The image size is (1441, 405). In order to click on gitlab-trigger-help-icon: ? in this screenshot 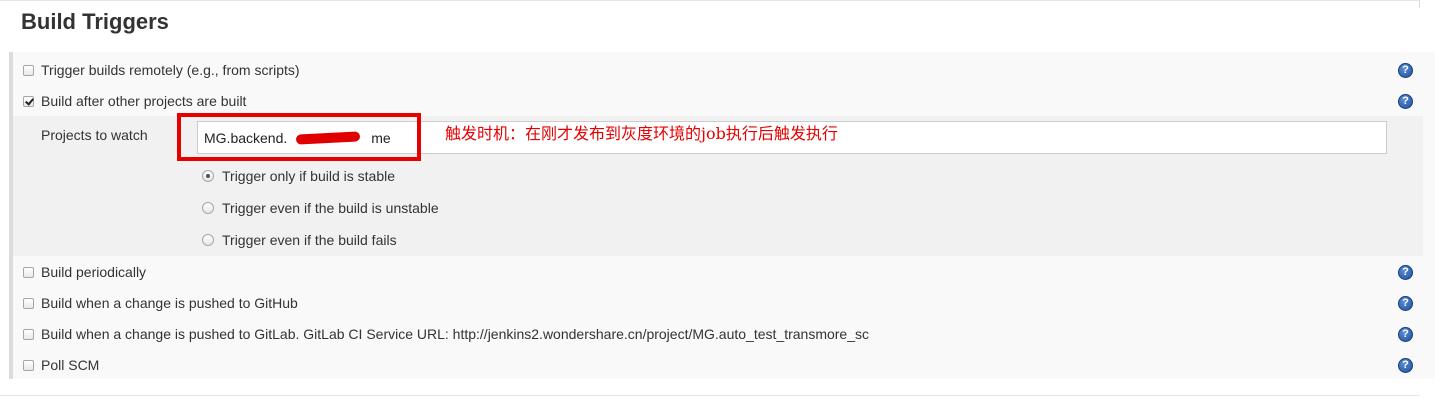, I will do `click(1405, 334)`.